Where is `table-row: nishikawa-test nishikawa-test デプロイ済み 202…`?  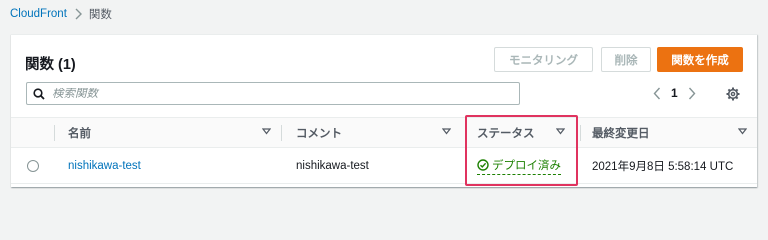 table-row: nishikawa-test nishikawa-test デプロイ済み 202… is located at coordinates (384, 166).